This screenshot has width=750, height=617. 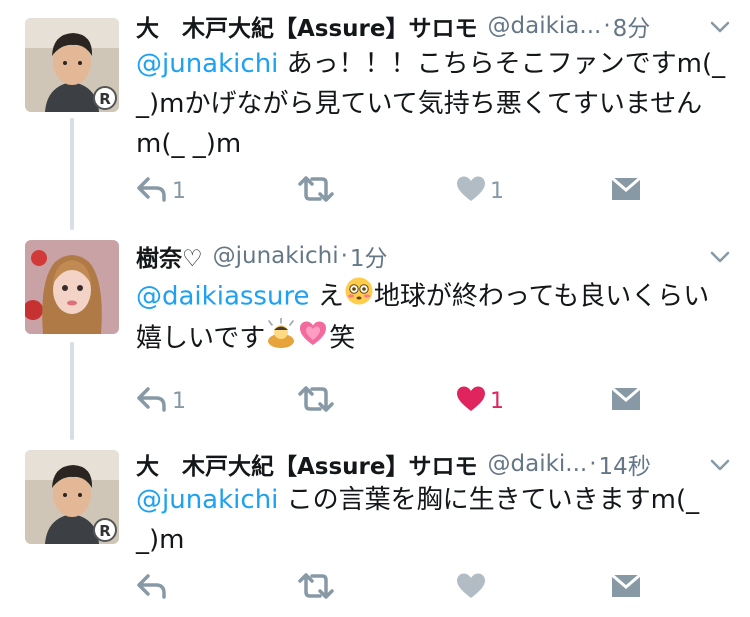 What do you see at coordinates (72, 287) in the screenshot?
I see `avatar` at bounding box center [72, 287].